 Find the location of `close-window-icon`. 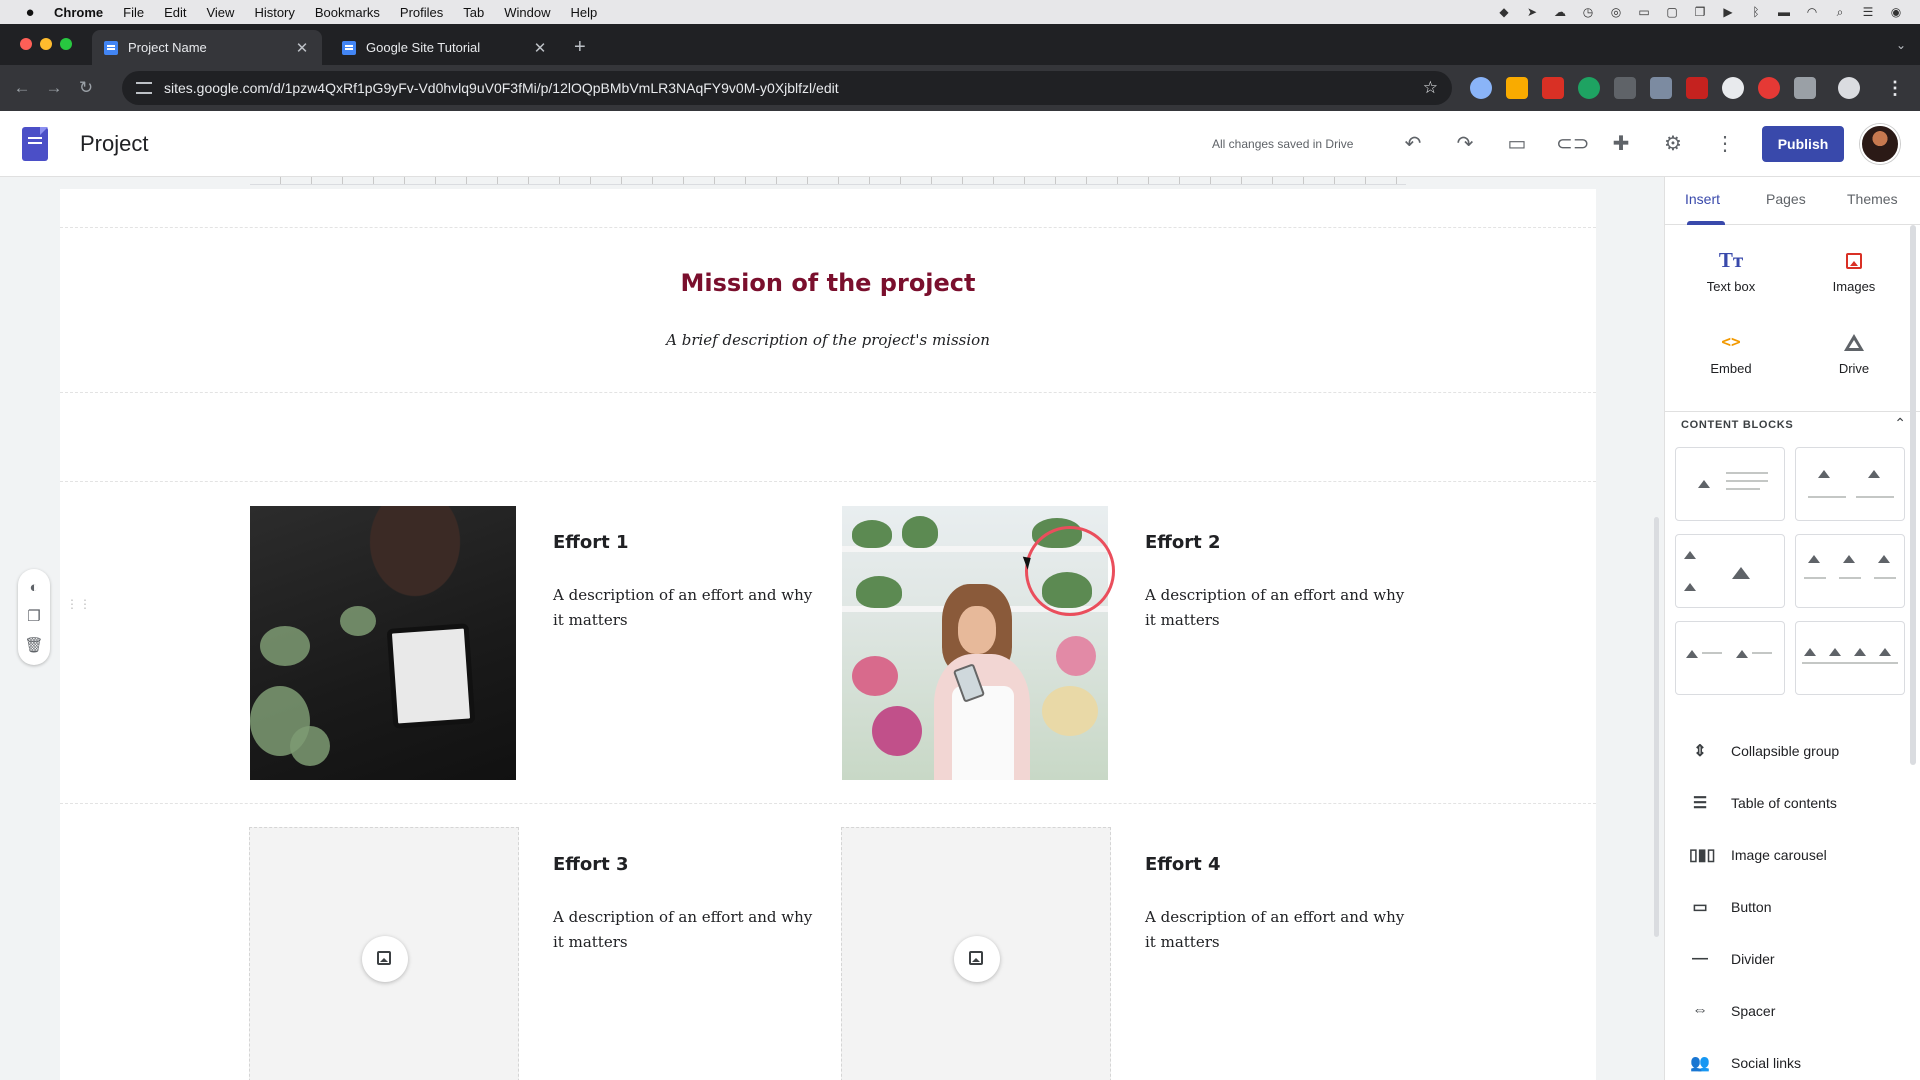

close-window-icon is located at coordinates (26, 44).